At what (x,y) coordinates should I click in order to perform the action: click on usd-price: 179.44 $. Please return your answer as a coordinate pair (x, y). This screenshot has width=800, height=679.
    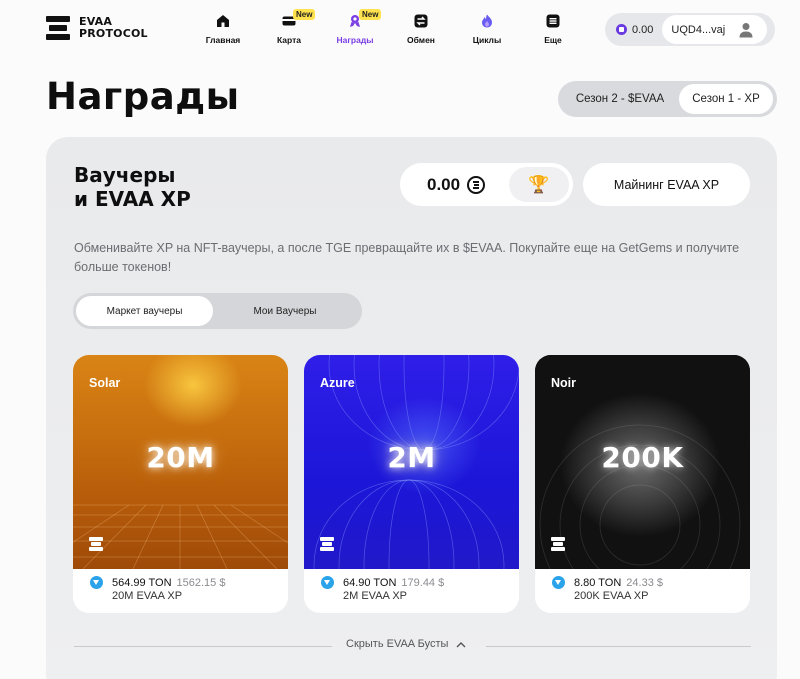
    Looking at the image, I should click on (423, 582).